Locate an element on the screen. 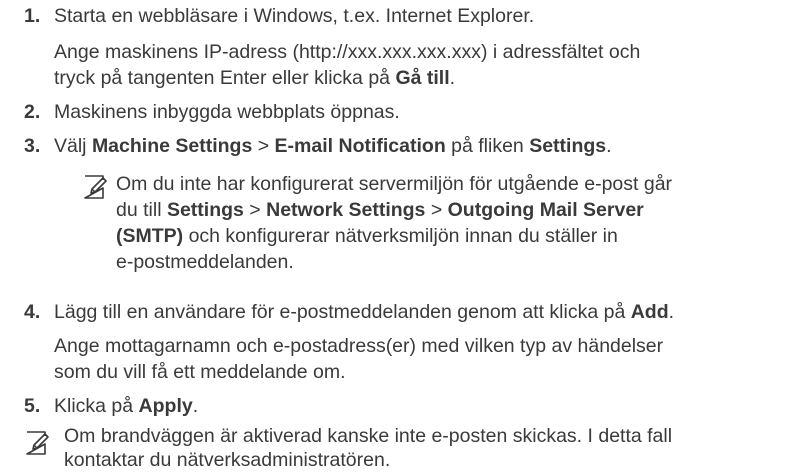 This screenshot has height=473, width=812. text-run: som du vill få ett meddelande om. is located at coordinates (200, 372).